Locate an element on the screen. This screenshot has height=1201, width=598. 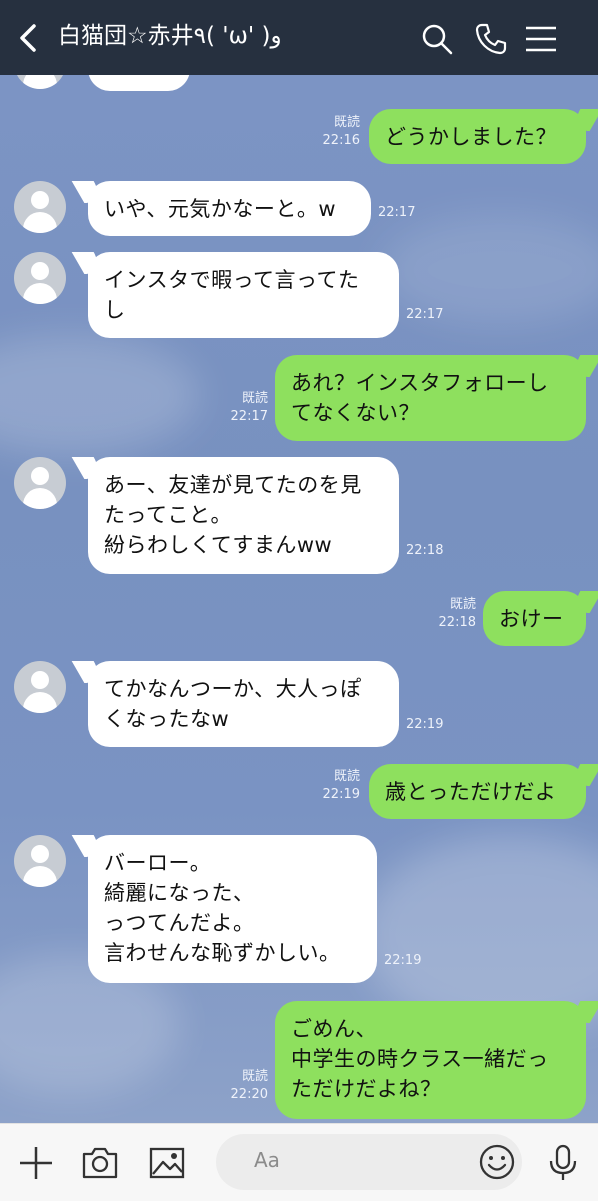
message-input-placeholder: Aa is located at coordinates (267, 1160).